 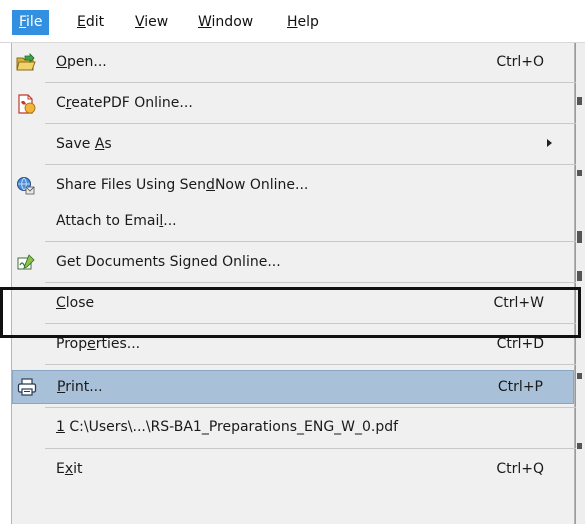 I want to click on menu-item-print: Print... Ctrl+P, so click(x=293, y=387).